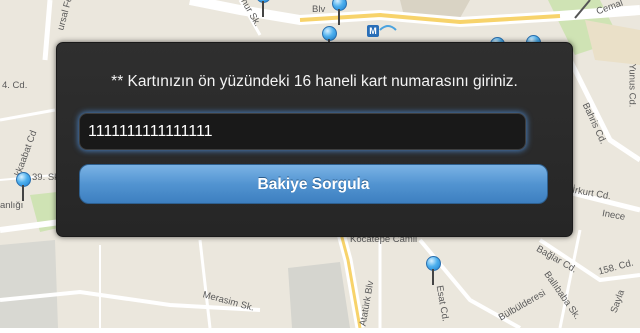  What do you see at coordinates (313, 184) in the screenshot?
I see `balance-query-button: Bakiye Sorgula` at bounding box center [313, 184].